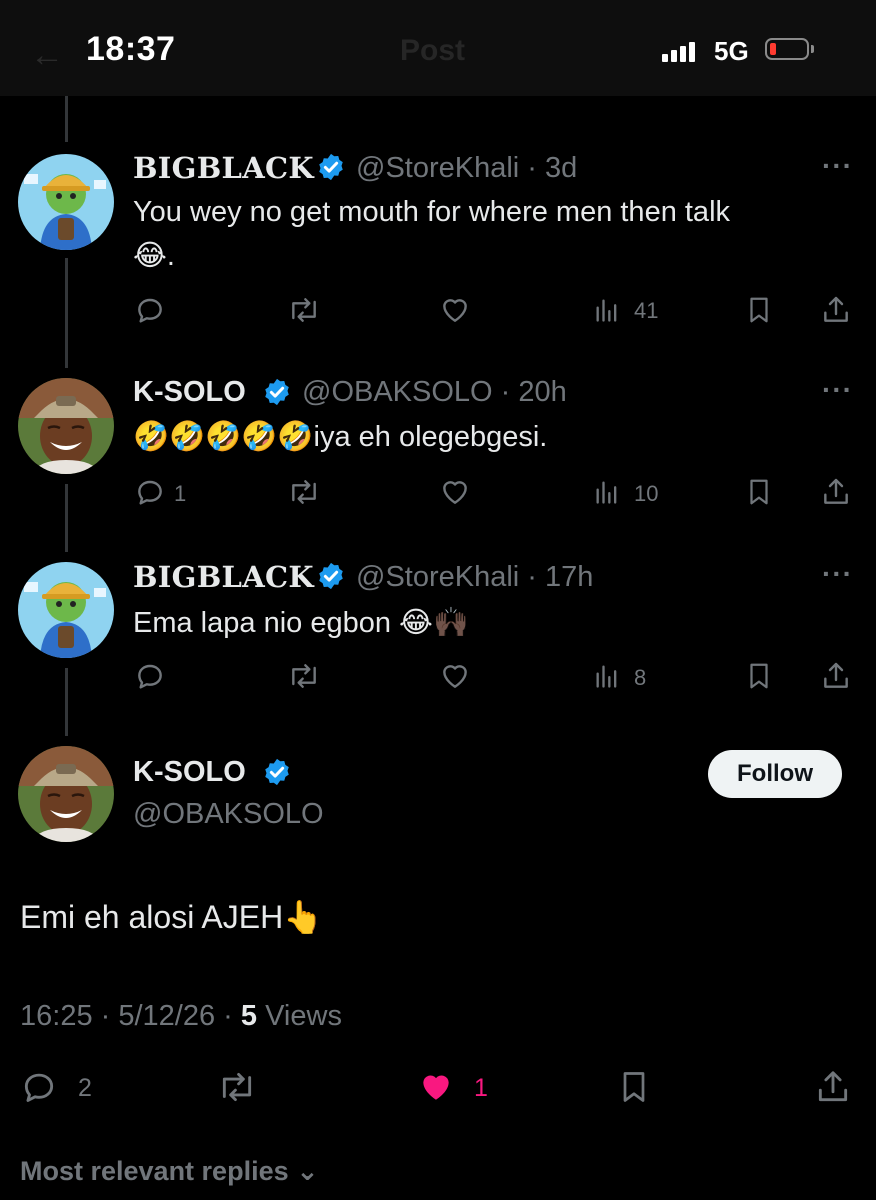  I want to click on views-count: 8, so click(640, 677).